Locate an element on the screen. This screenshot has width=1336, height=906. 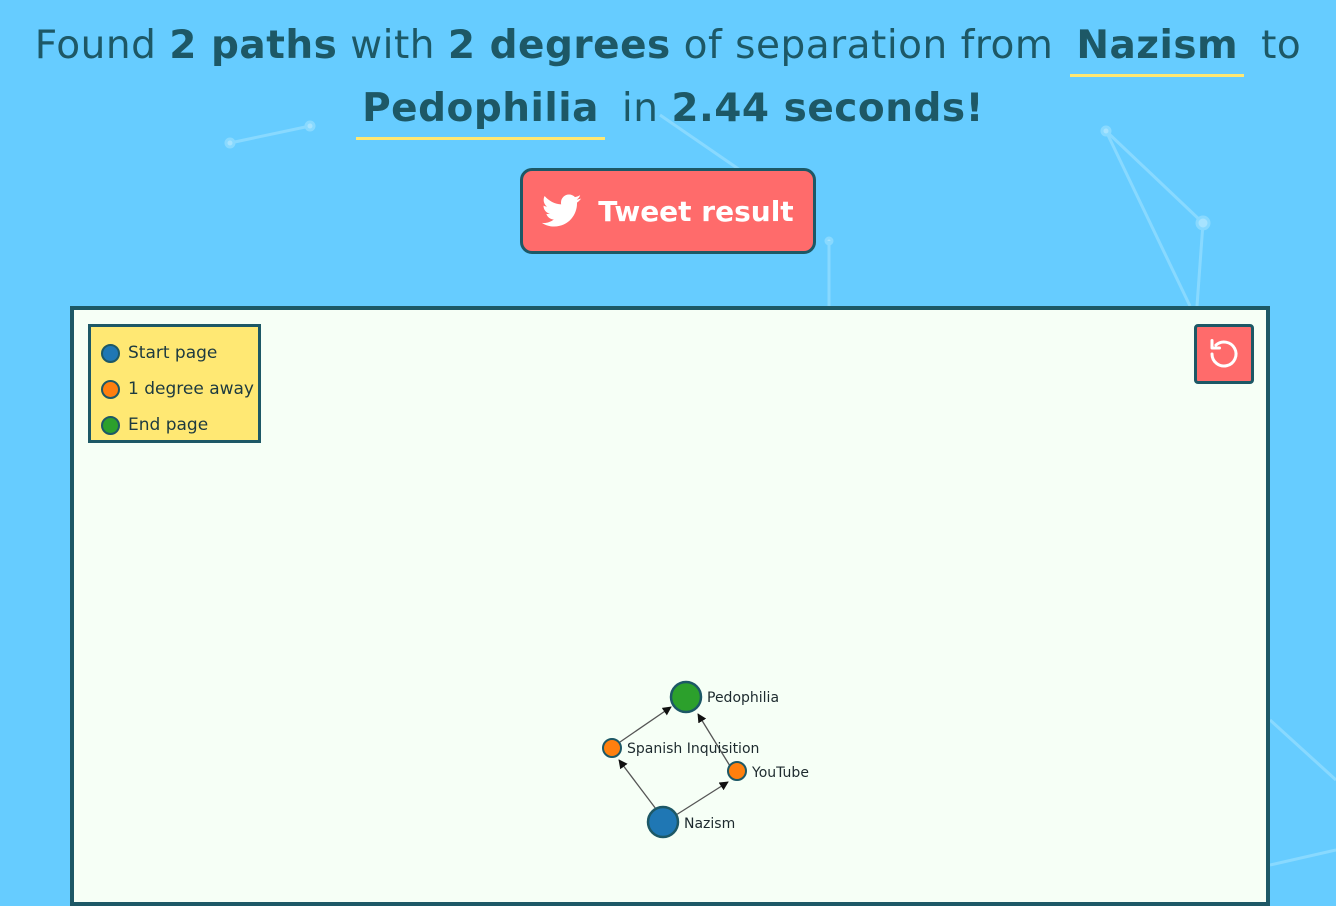
start-page-name: Nazism is located at coordinates (1157, 47).